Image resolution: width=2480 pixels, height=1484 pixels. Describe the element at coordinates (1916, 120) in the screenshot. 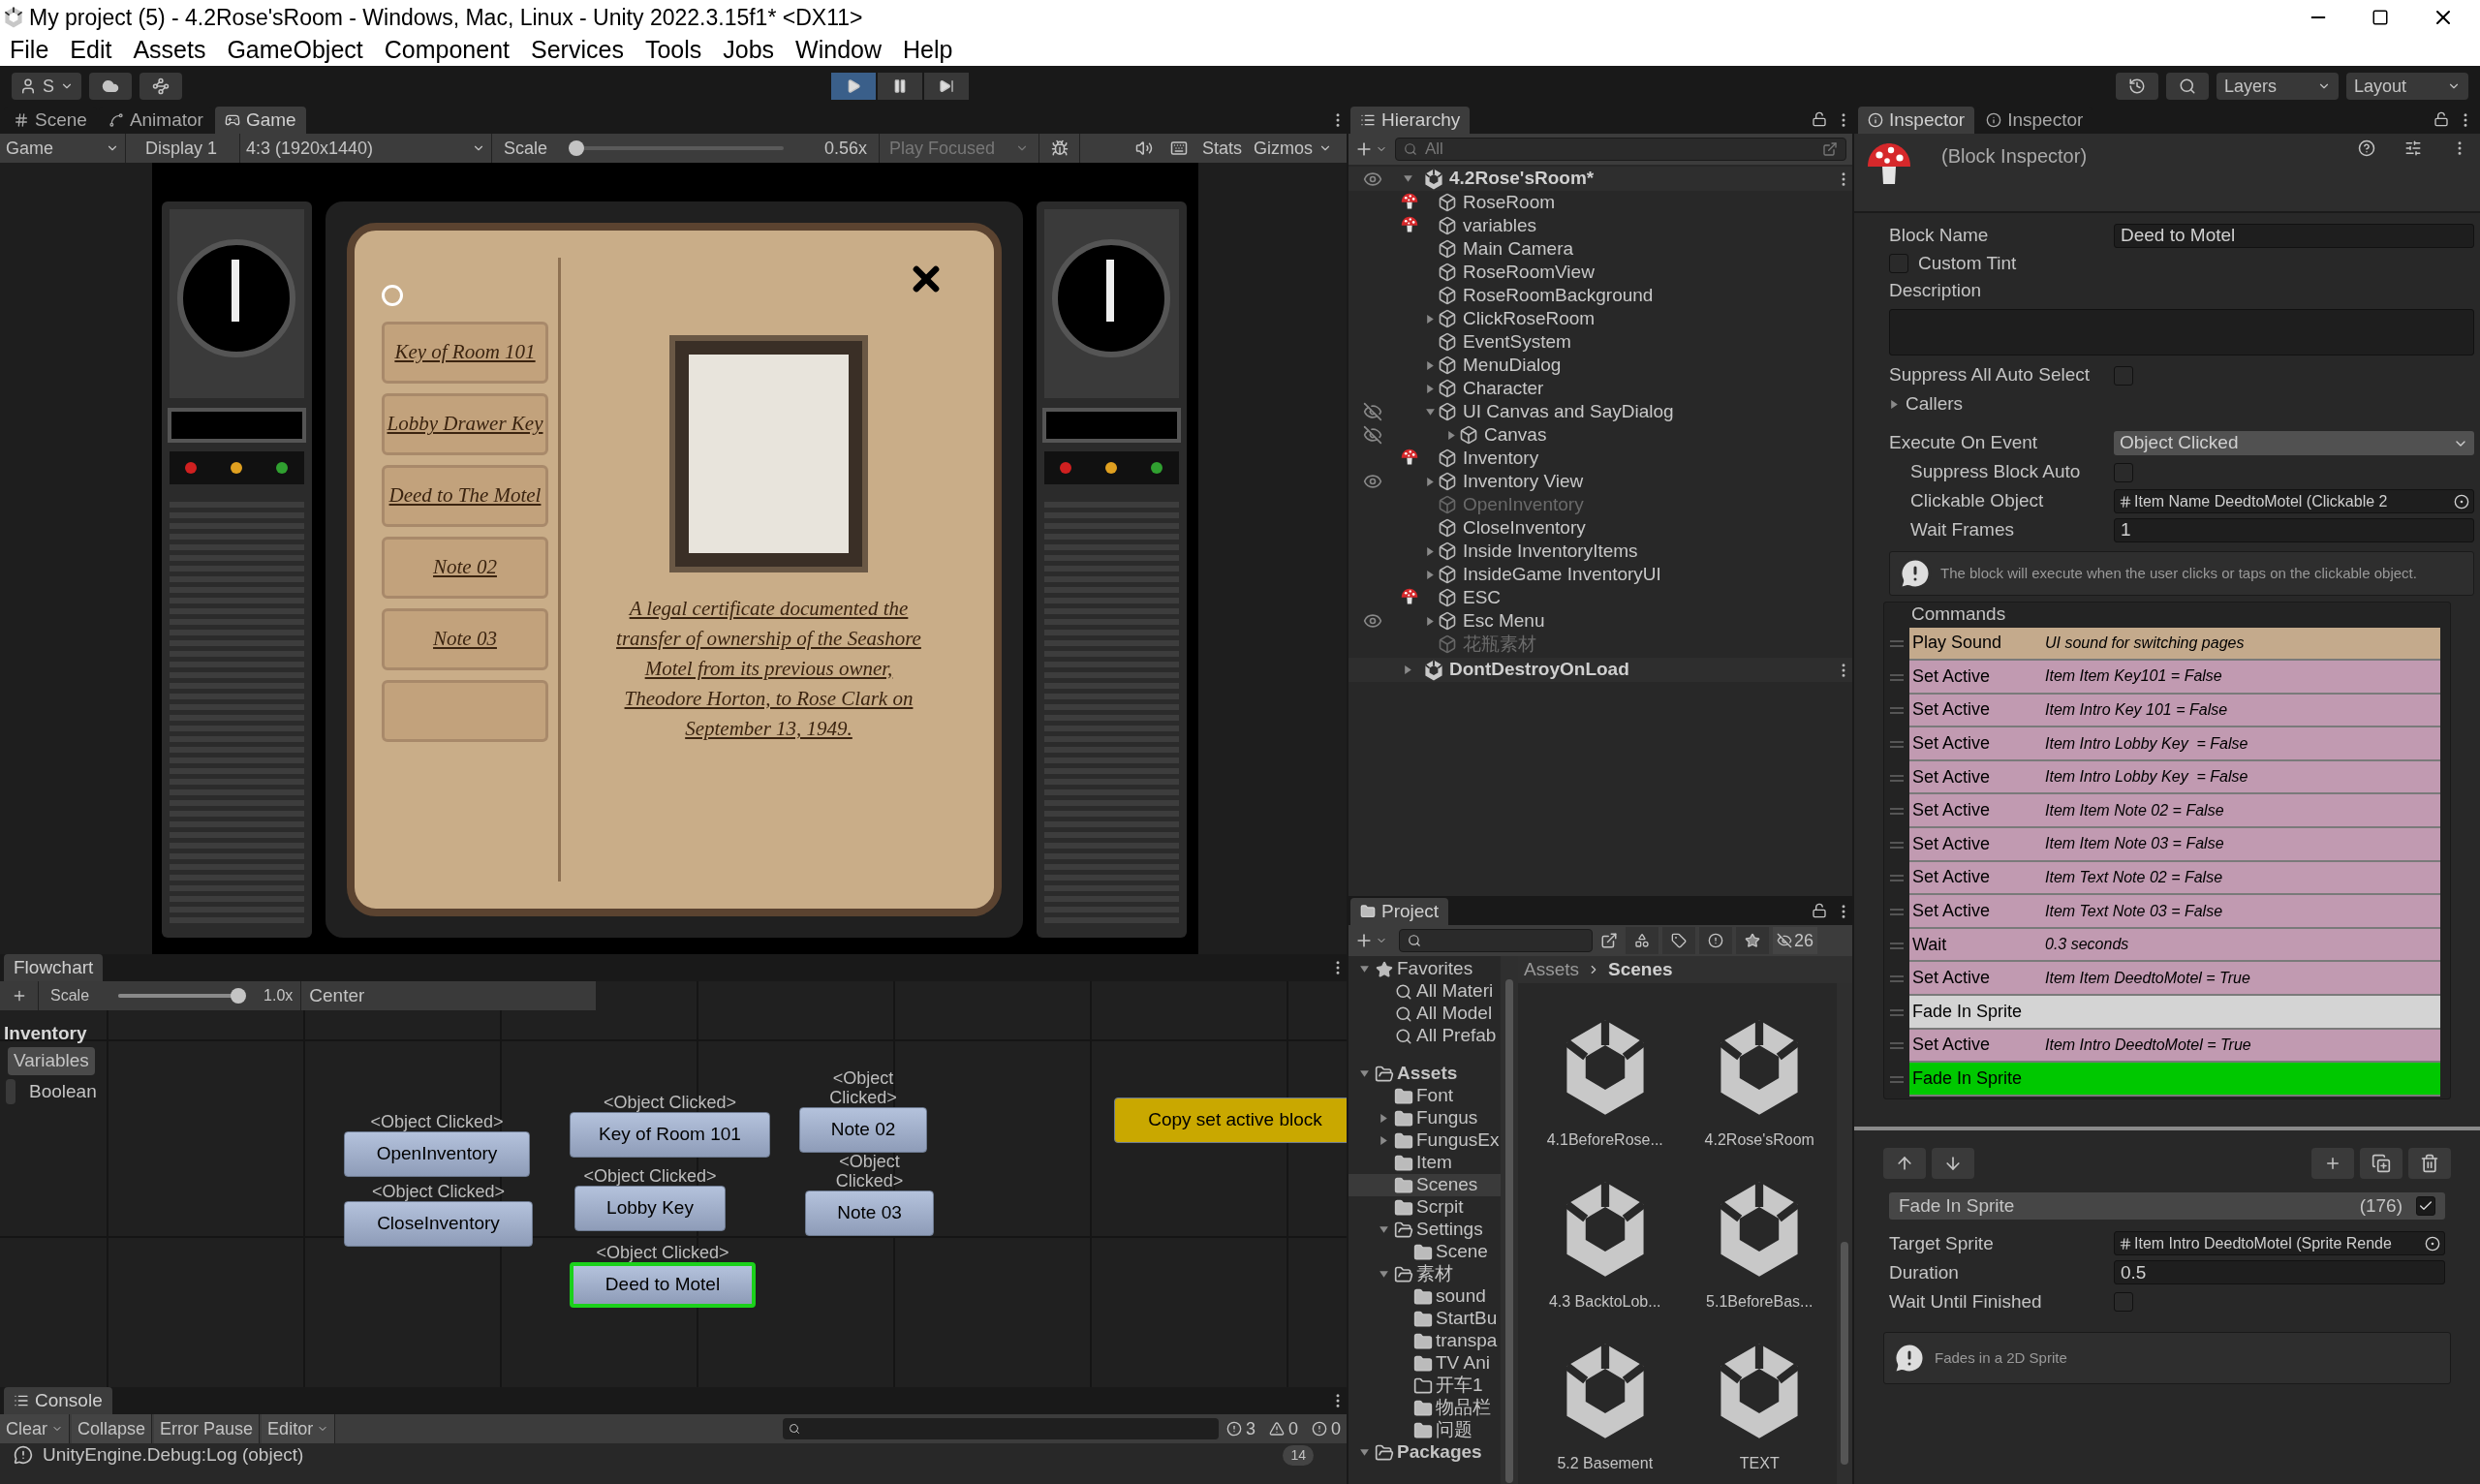

I see `panel-tab: Inspector` at that location.